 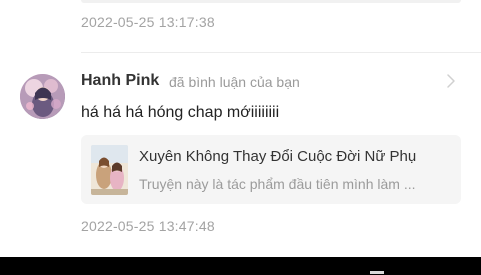 I want to click on avatar, so click(x=42, y=96).